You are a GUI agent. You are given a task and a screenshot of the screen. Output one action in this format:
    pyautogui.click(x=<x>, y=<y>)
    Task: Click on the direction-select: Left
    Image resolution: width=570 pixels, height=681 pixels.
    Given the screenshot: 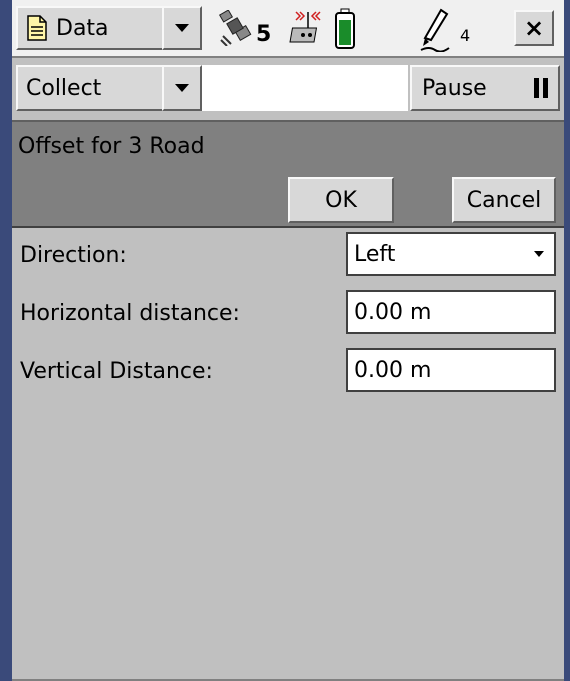 What is the action you would take?
    pyautogui.click(x=451, y=254)
    